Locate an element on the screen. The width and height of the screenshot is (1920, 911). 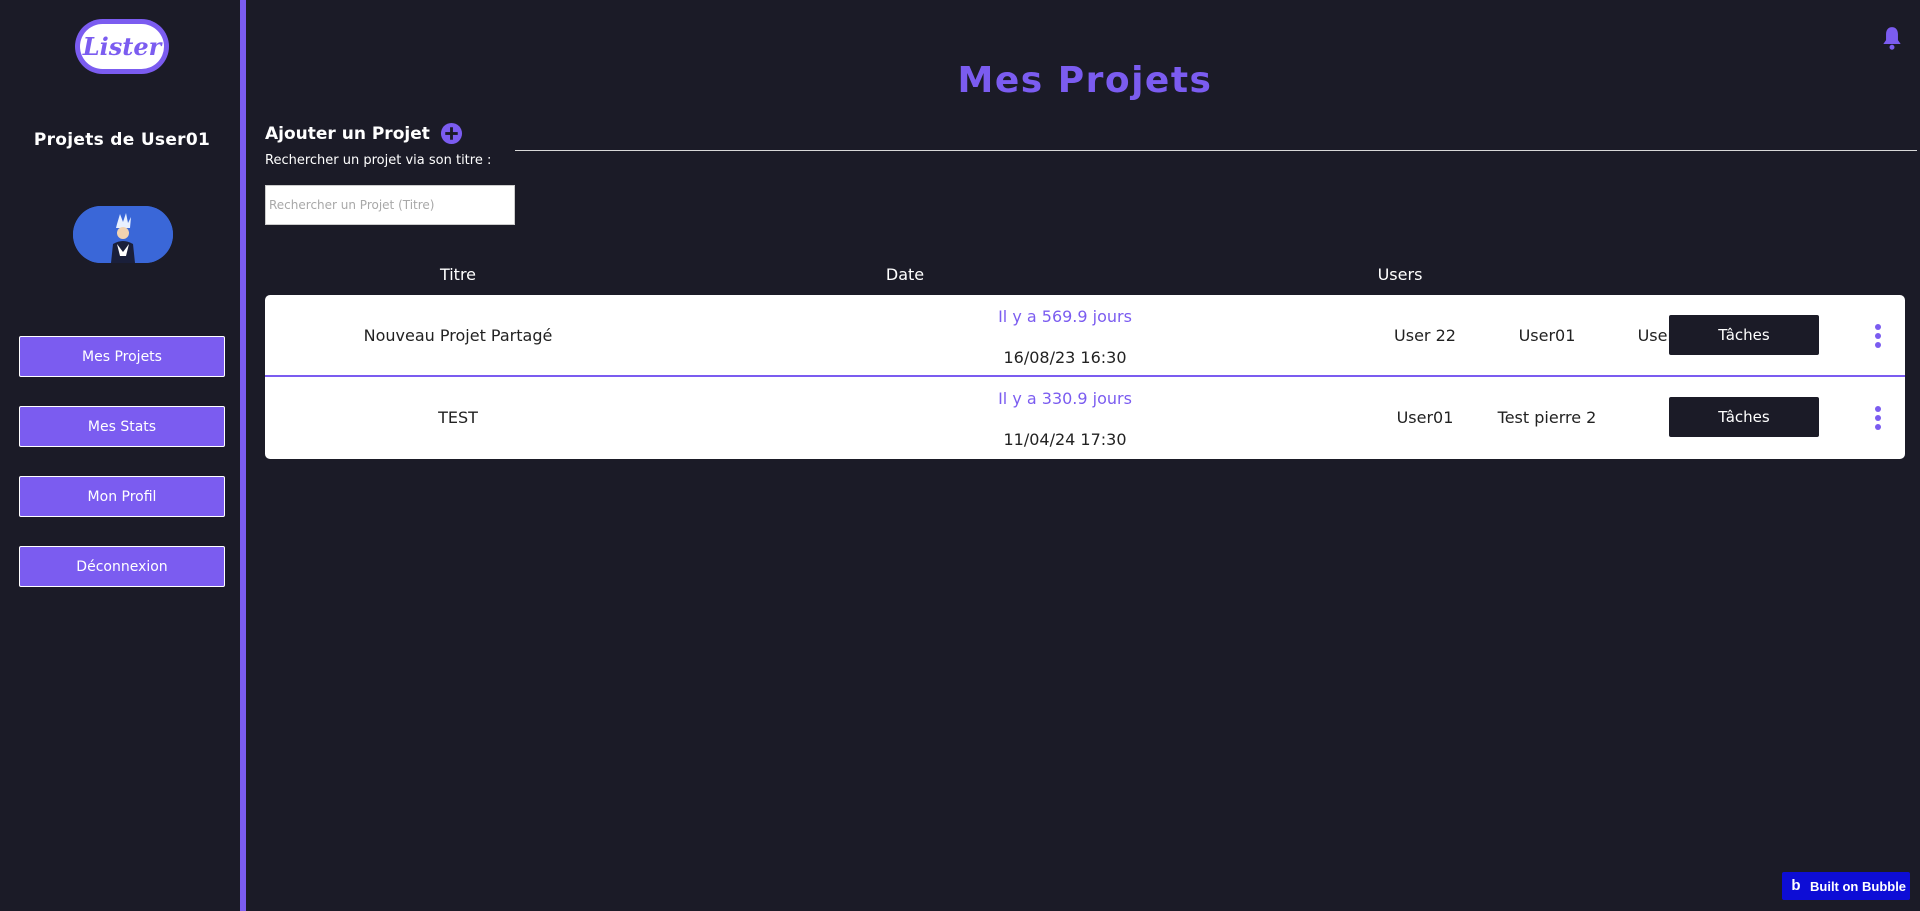
project-age: Il y a 569.9 jours is located at coordinates (1065, 316).